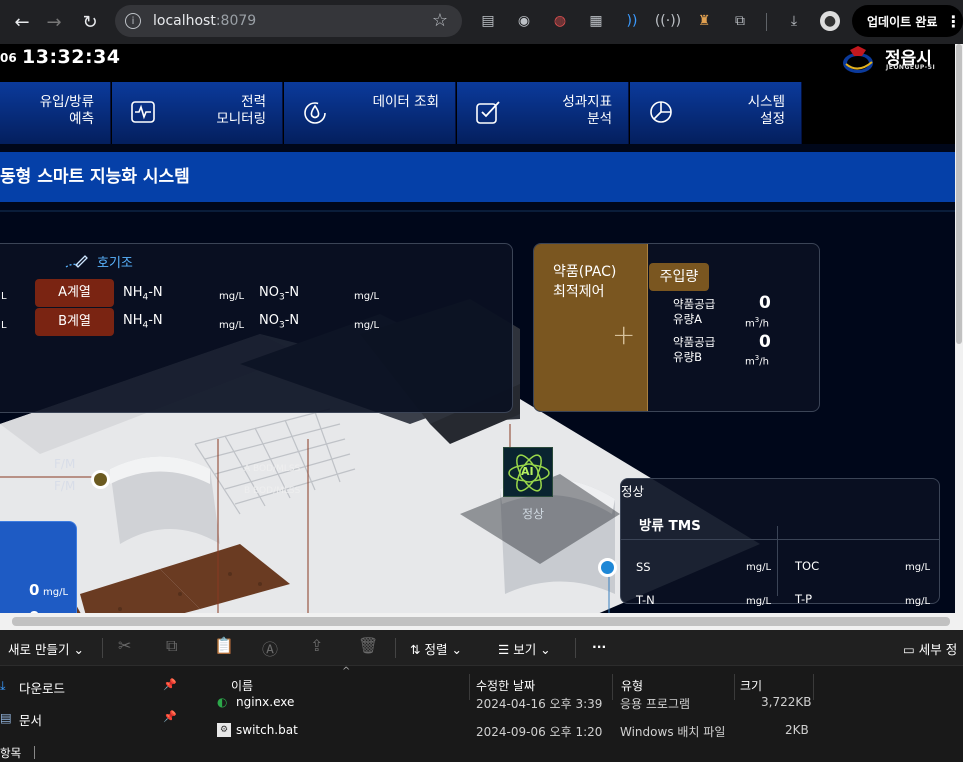  Describe the element at coordinates (3, 685) in the screenshot. I see `download-folder-icon: ⤓` at that location.